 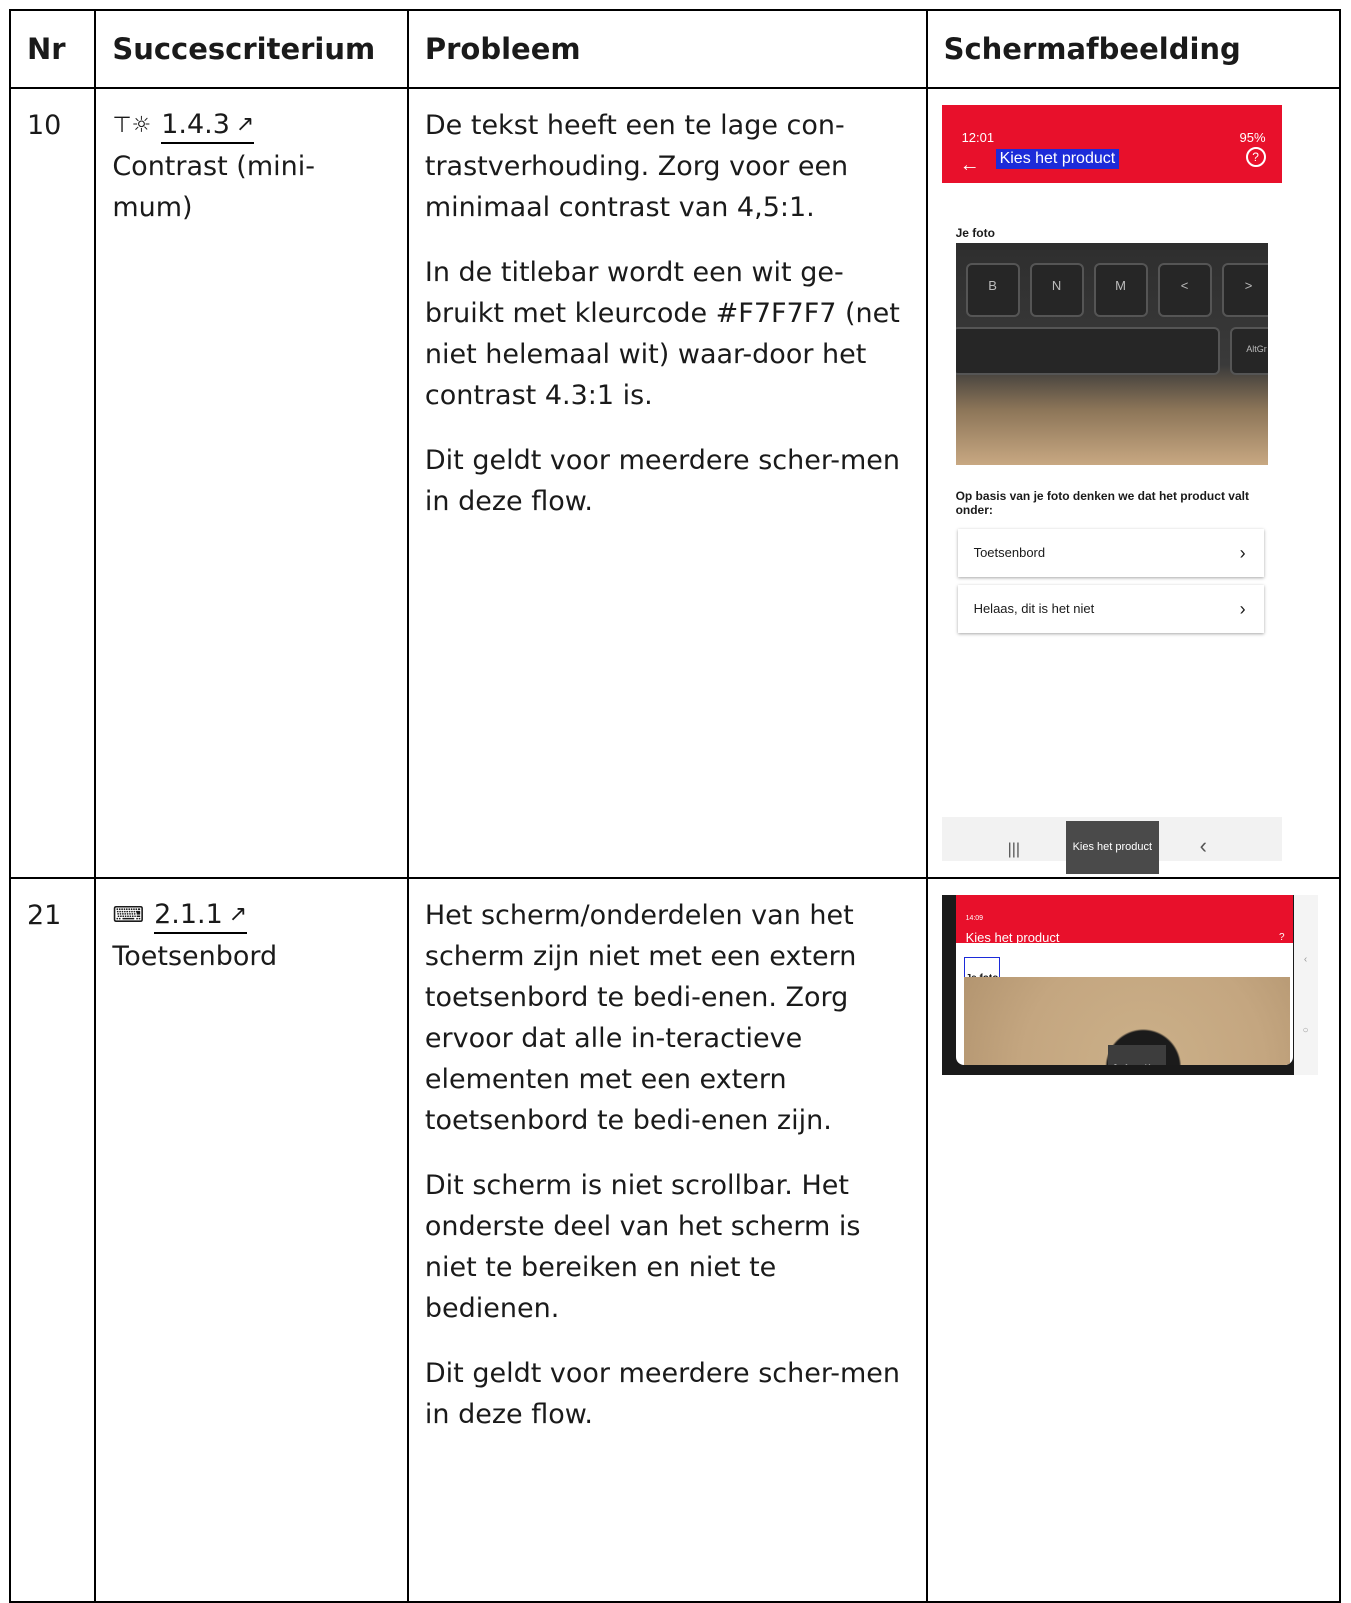 I want to click on row-number: 10, so click(x=52, y=483).